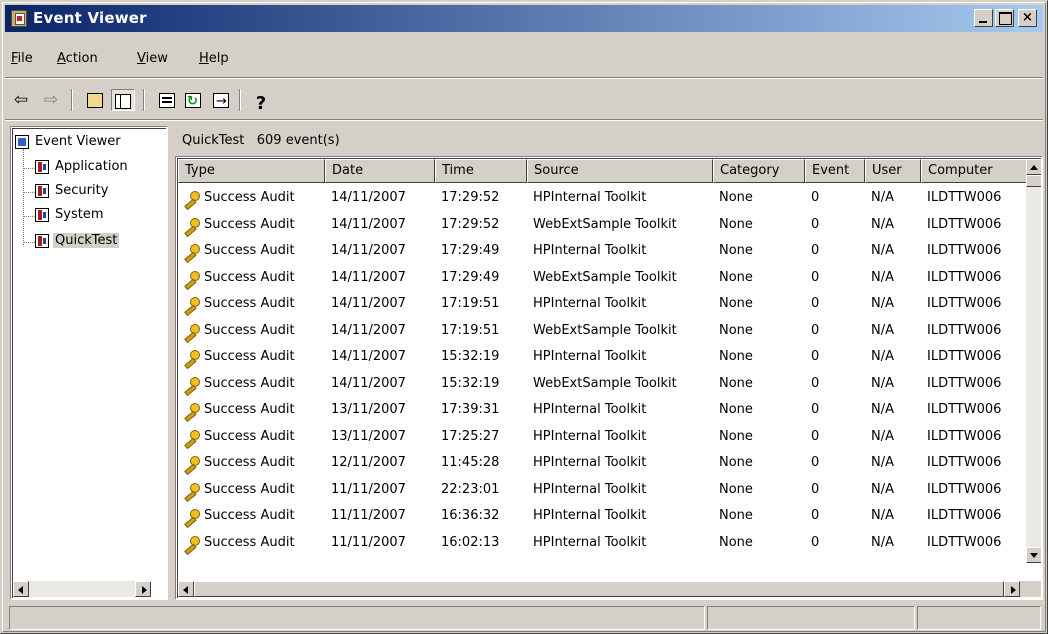 The image size is (1048, 634). I want to click on window-title: Event Viewer, so click(90, 18).